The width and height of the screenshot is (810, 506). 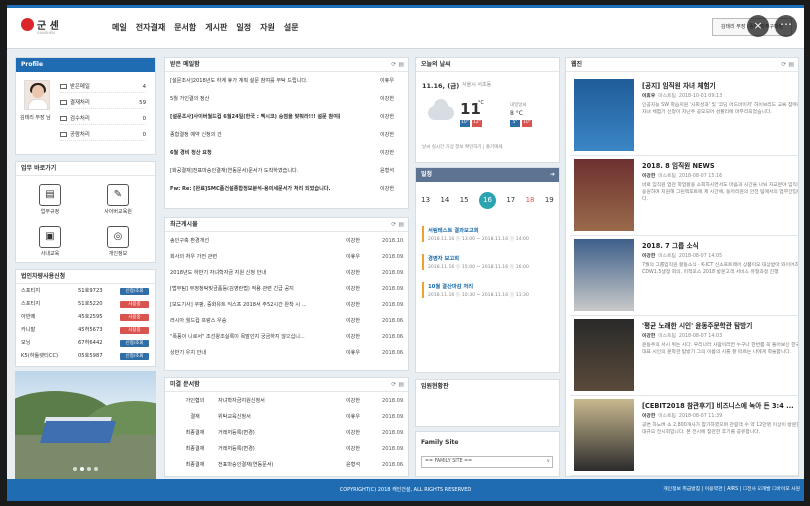 I want to click on weather-note: 날씨 실시간 기상 정보 확인하기 | 출기에세, so click(x=462, y=147).